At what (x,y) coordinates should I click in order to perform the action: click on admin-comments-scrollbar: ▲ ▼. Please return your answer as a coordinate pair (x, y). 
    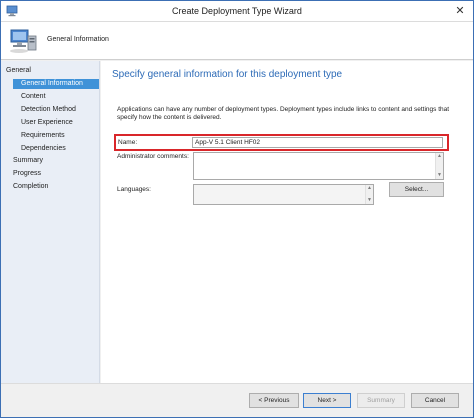
    Looking at the image, I should click on (439, 166).